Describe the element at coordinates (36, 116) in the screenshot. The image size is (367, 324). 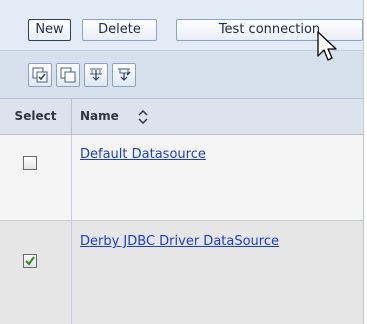
I see `column-header-select: Select` at that location.